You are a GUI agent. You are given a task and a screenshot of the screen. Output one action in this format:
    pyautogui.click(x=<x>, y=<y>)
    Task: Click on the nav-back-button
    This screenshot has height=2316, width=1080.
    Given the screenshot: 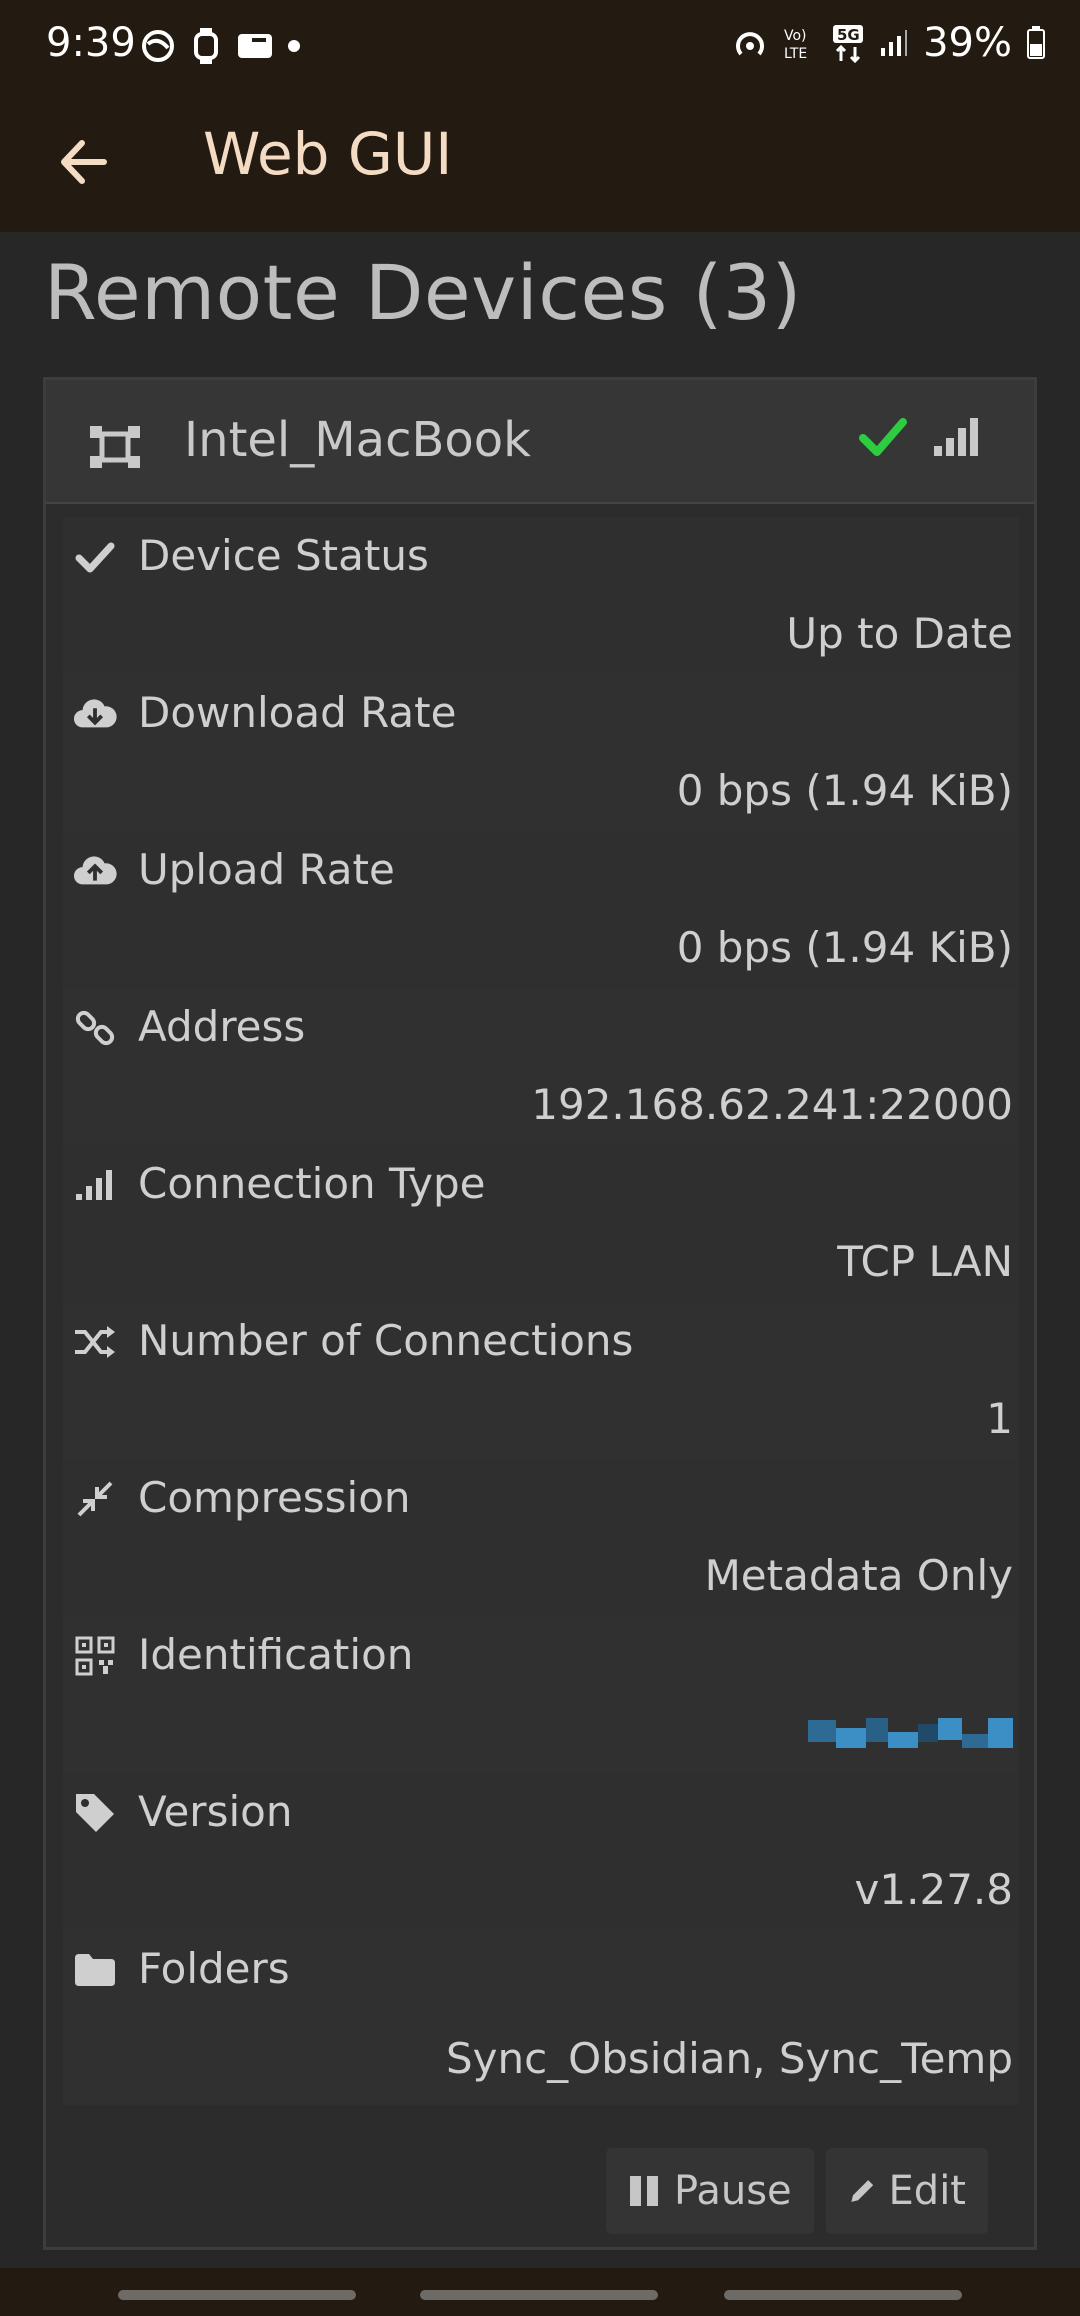 What is the action you would take?
    pyautogui.click(x=843, y=2295)
    